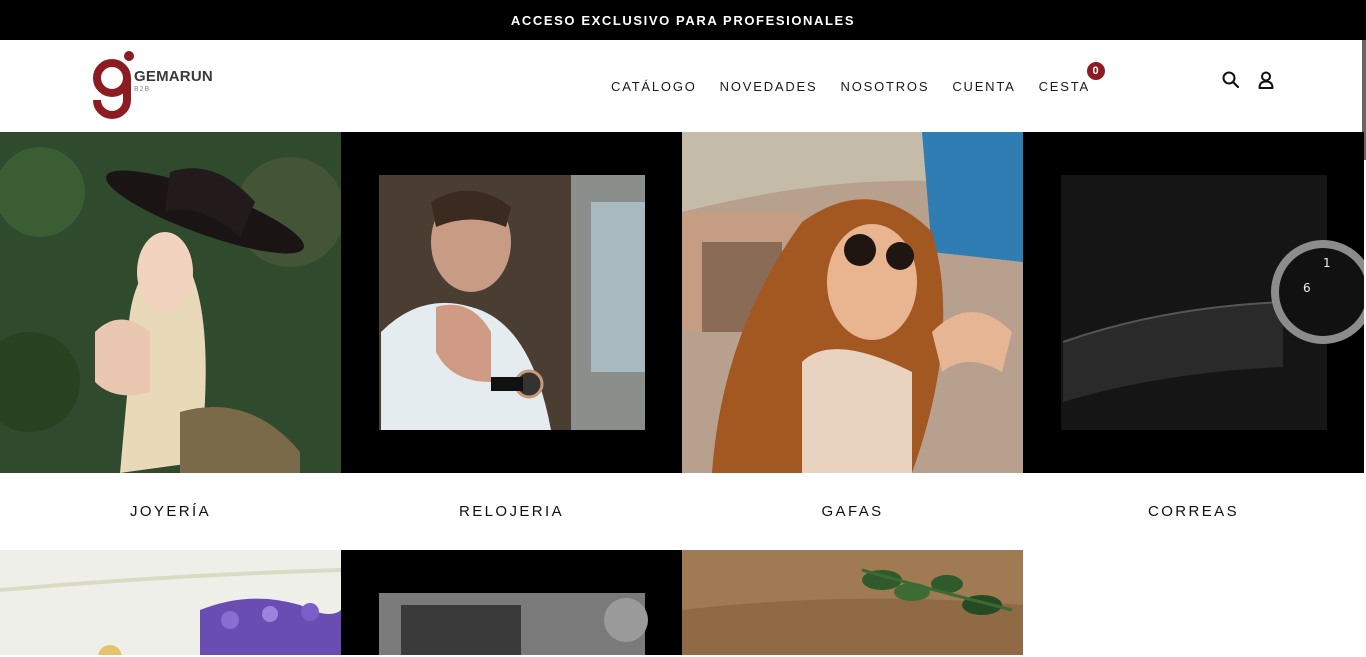 Image resolution: width=1366 pixels, height=657 pixels. What do you see at coordinates (1193, 302) in the screenshot?
I see `category-image-correas: 6 1` at bounding box center [1193, 302].